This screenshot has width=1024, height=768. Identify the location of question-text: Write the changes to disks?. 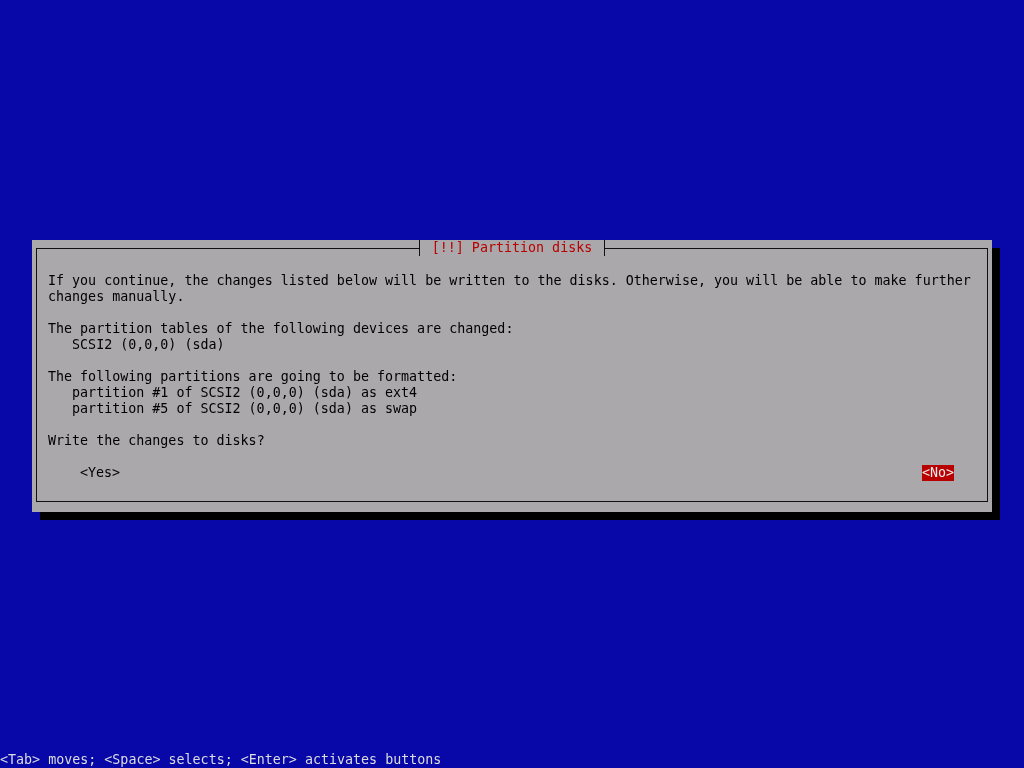
(157, 441).